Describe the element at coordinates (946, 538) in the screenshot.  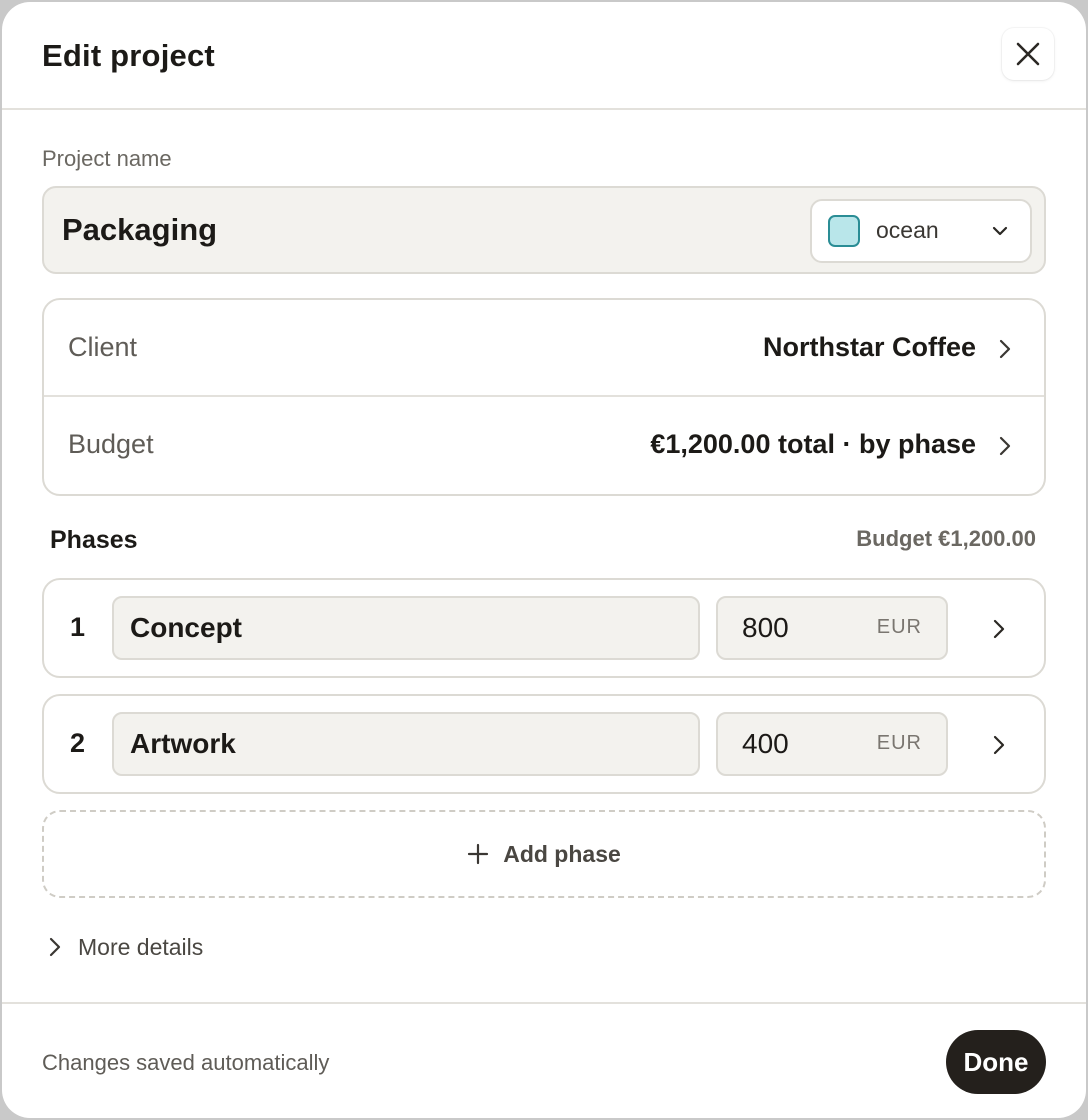
I see `phases-budget-summary: Budget €1,200.00` at that location.